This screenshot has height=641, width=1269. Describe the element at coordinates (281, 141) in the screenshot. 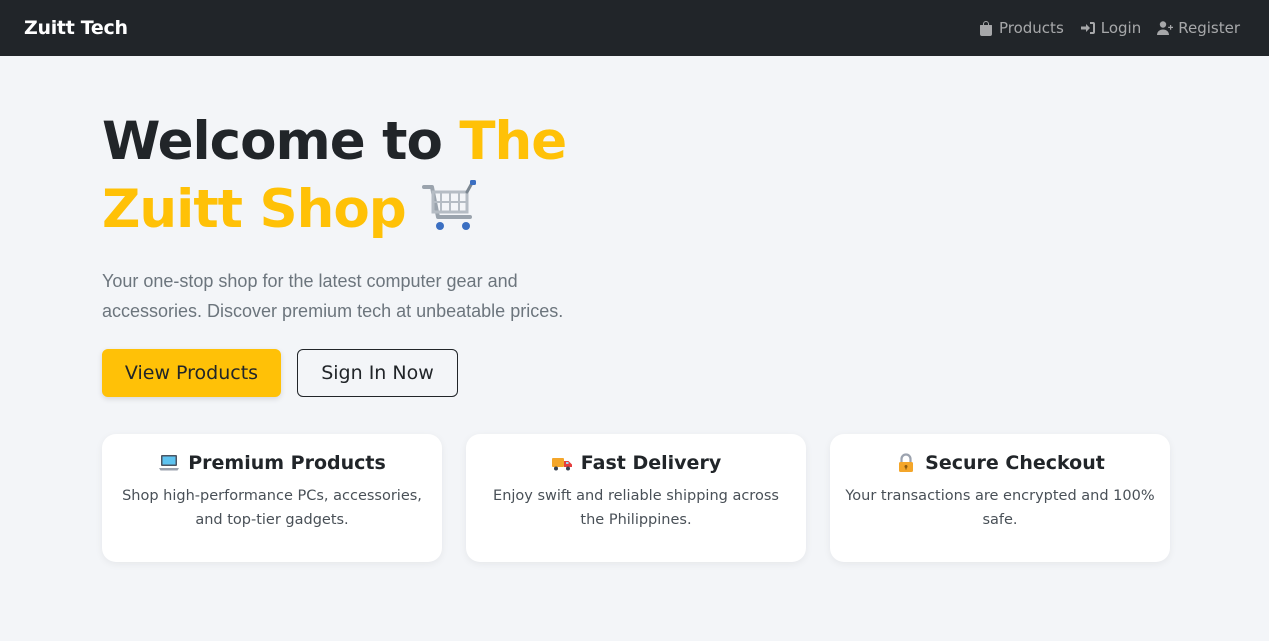

I see `hero-title-welcome: Welcome to` at that location.